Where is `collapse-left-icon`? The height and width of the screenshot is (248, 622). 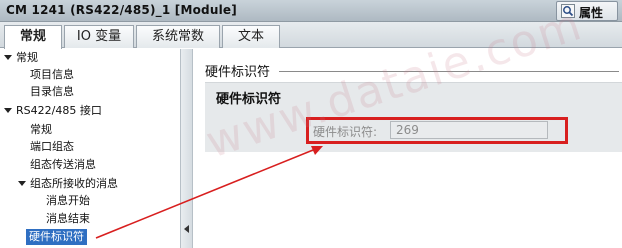
collapse-left-icon is located at coordinates (186, 229).